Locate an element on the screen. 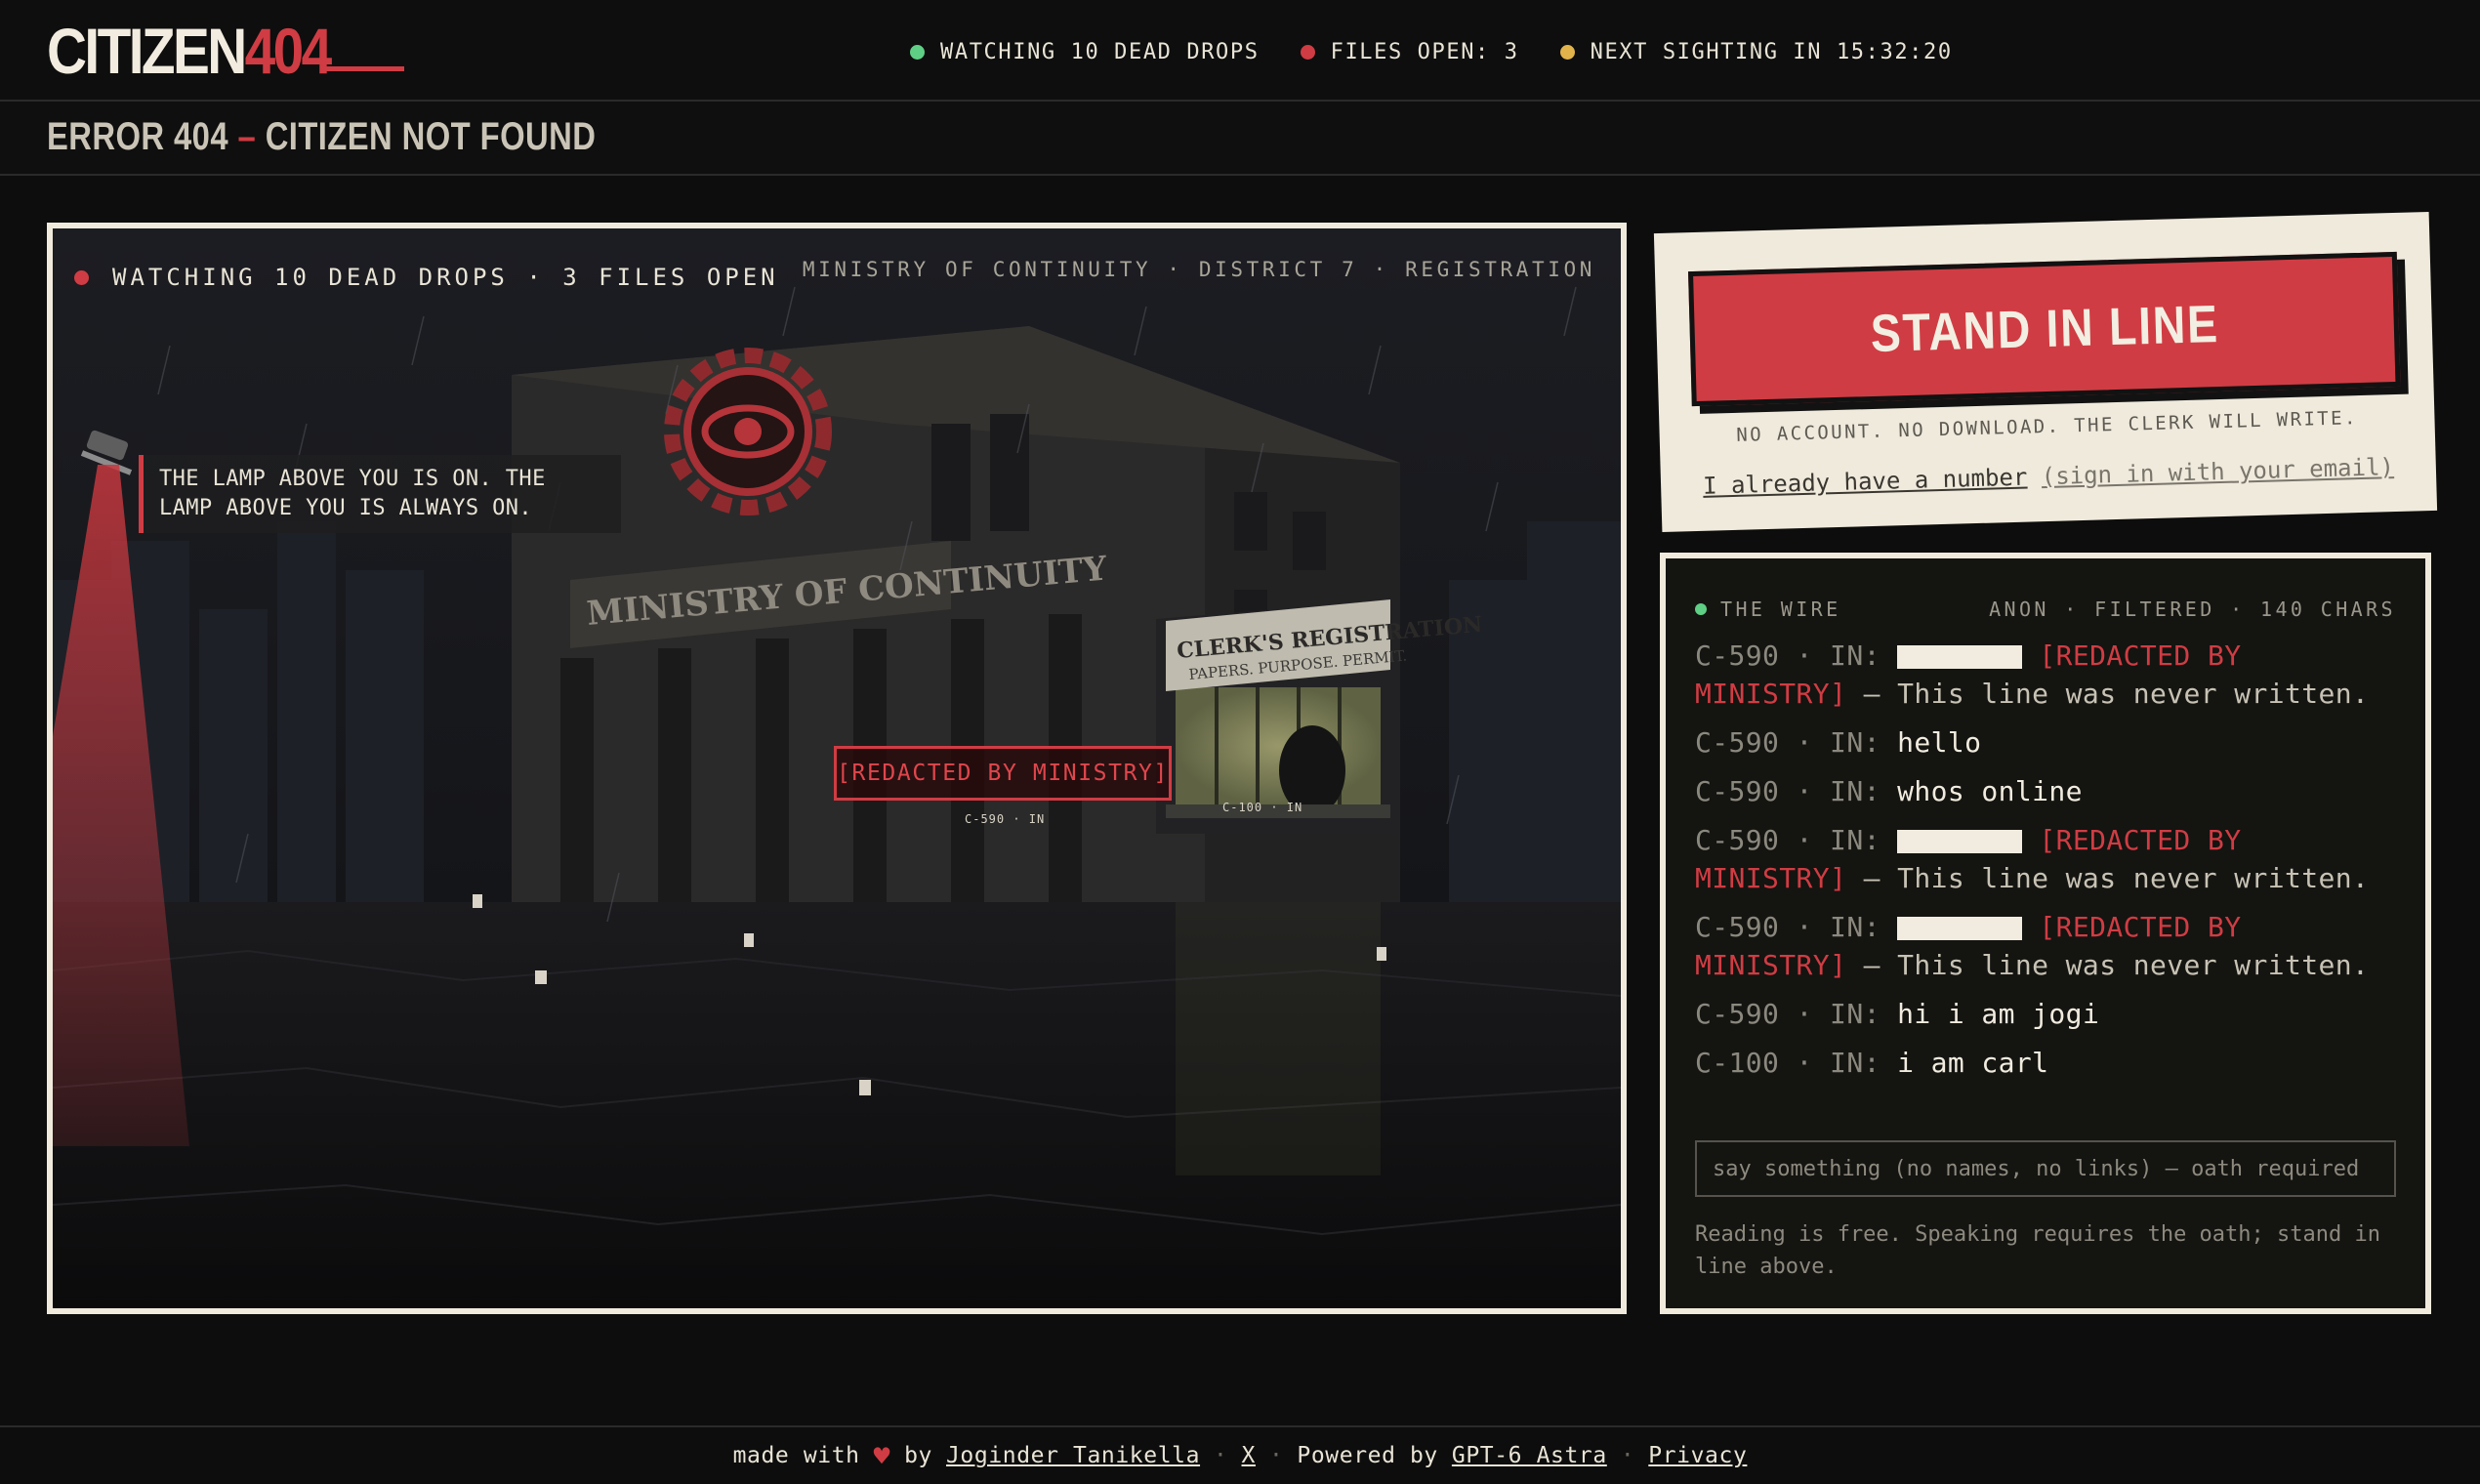 This screenshot has width=2480, height=1484. brand-logo: CITIZEN404 is located at coordinates (190, 51).